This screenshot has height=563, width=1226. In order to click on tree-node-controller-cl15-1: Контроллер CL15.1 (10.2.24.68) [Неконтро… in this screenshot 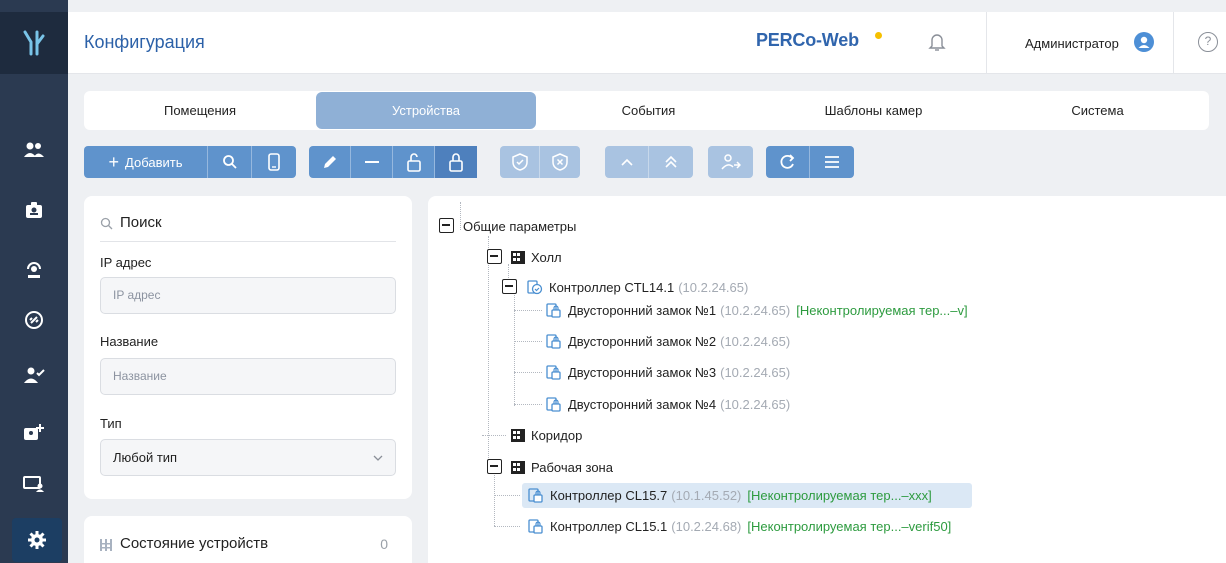, I will do `click(739, 526)`.